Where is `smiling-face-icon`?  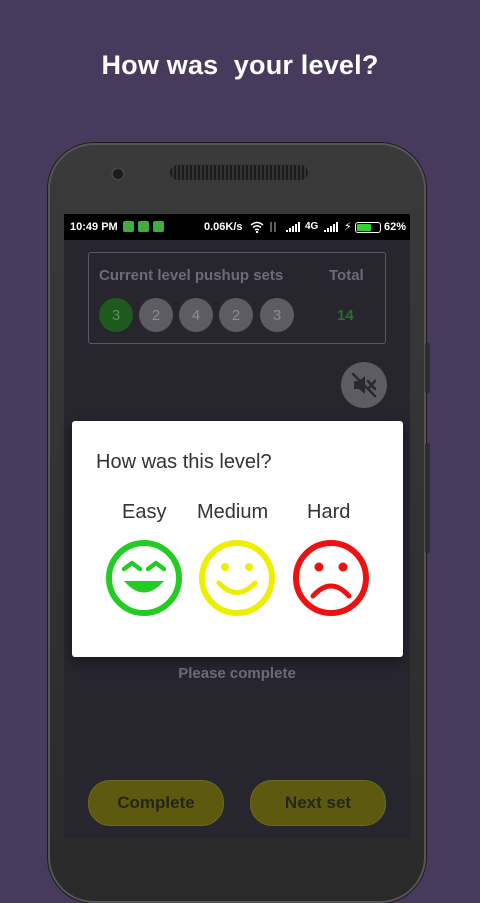
smiling-face-icon is located at coordinates (237, 578).